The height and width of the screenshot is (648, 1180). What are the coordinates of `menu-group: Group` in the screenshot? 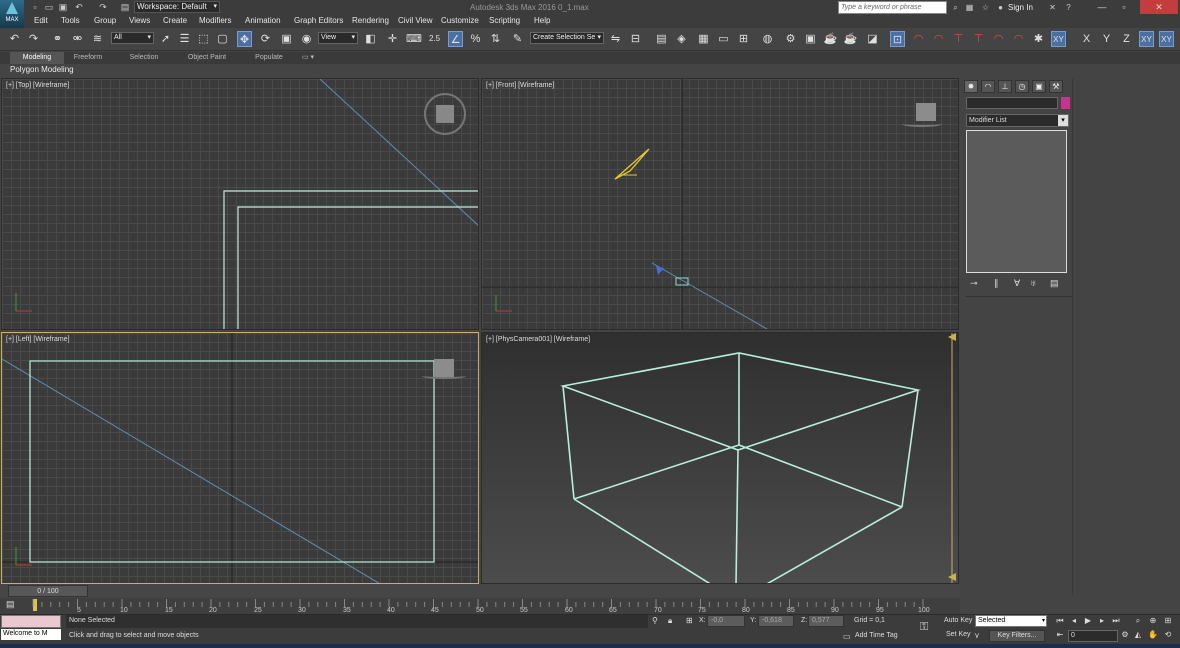 It's located at (105, 20).